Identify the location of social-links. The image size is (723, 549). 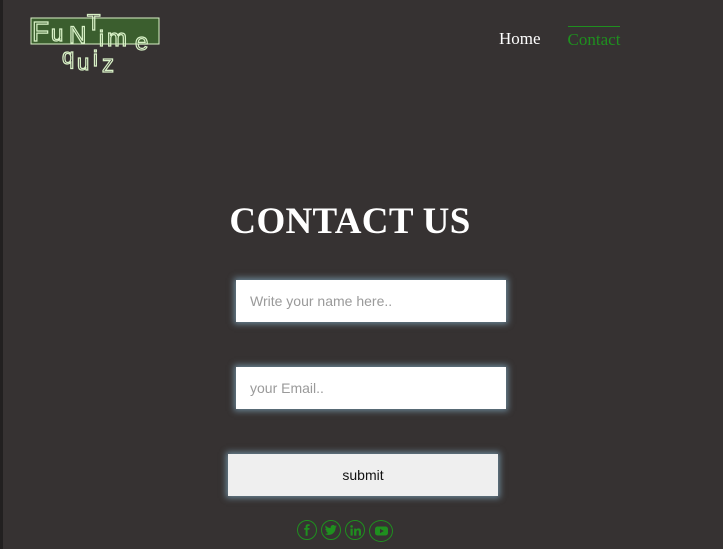
(345, 531).